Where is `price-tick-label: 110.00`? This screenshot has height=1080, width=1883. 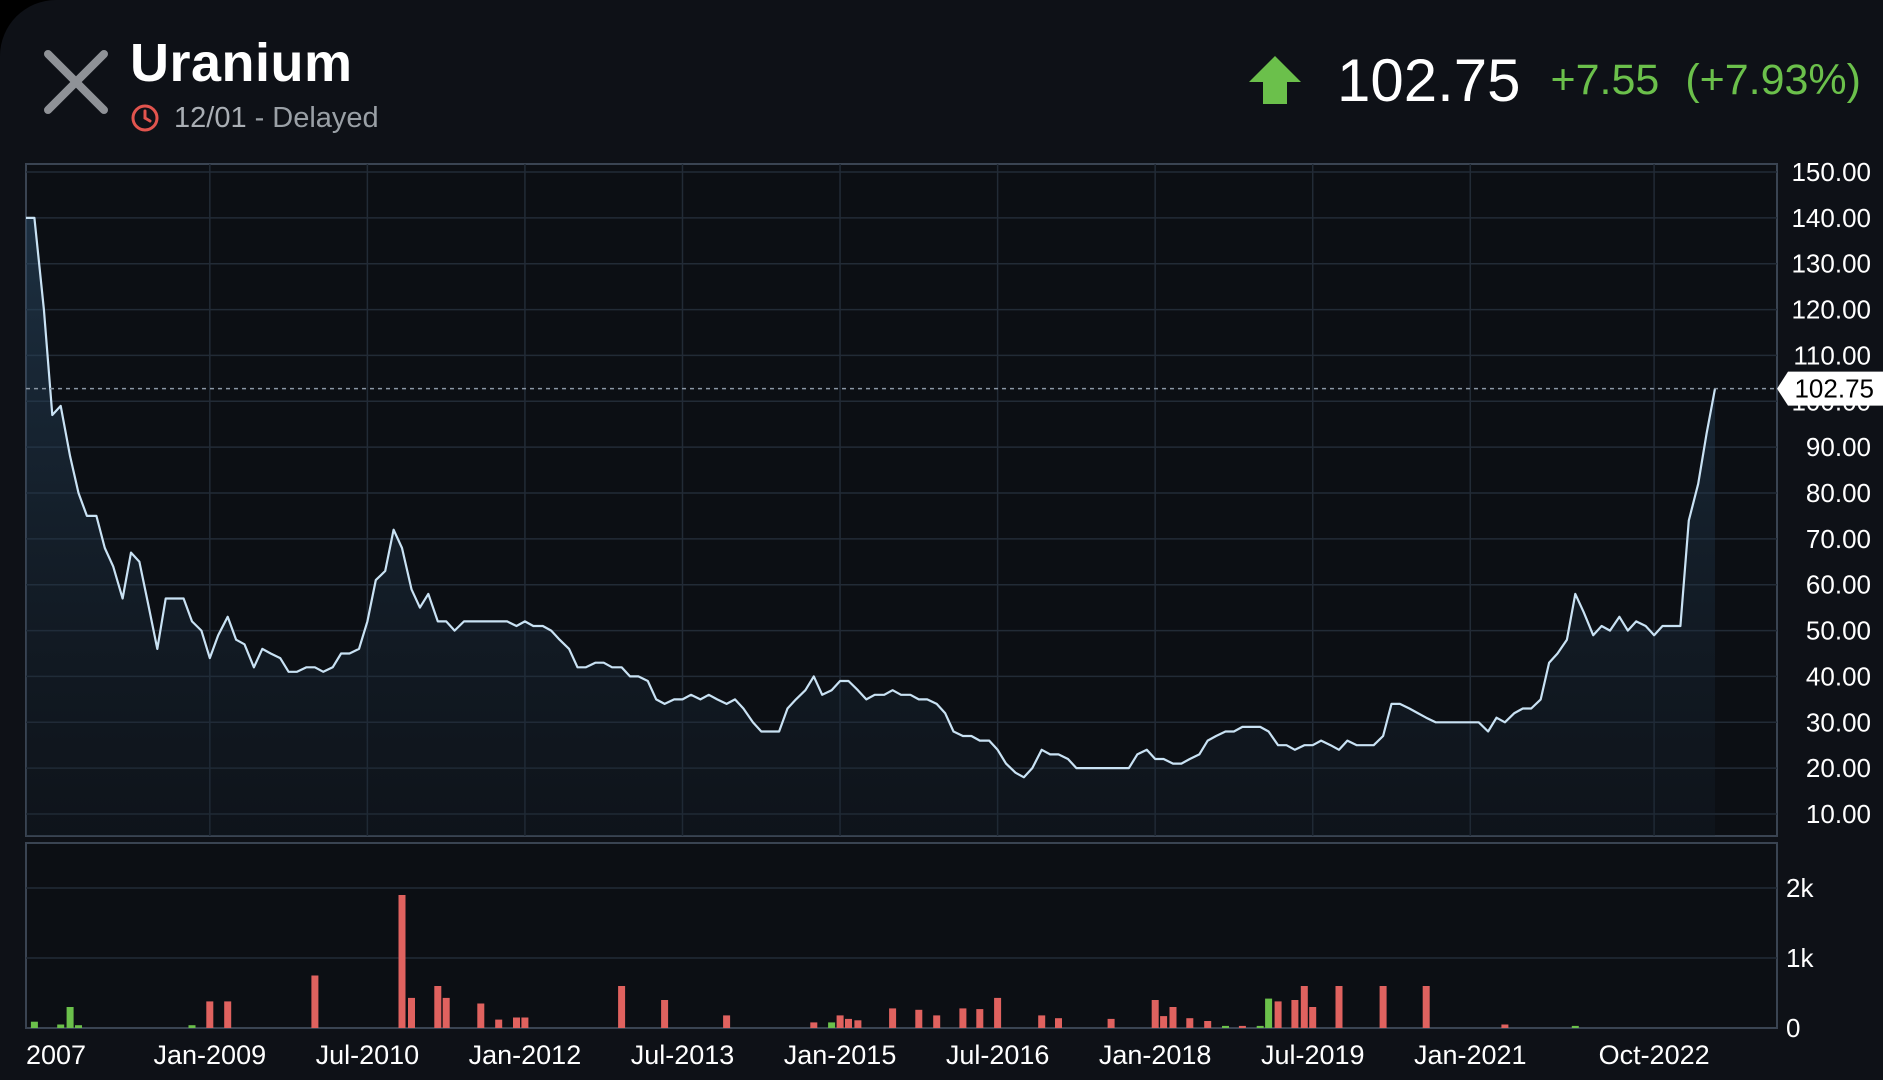
price-tick-label: 110.00 is located at coordinates (1832, 355).